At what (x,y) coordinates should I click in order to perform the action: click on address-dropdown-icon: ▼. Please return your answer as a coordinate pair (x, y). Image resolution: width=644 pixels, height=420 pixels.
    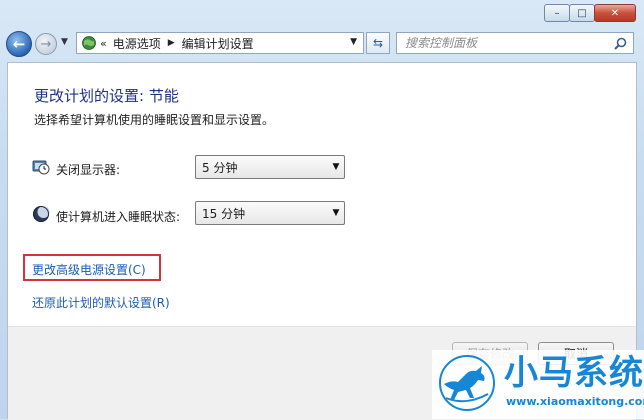
    Looking at the image, I should click on (353, 42).